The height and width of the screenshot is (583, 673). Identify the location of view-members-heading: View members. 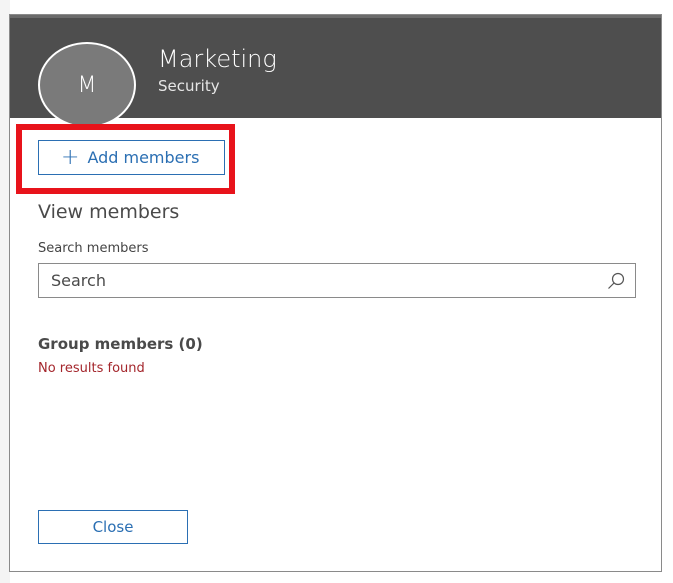
(109, 212).